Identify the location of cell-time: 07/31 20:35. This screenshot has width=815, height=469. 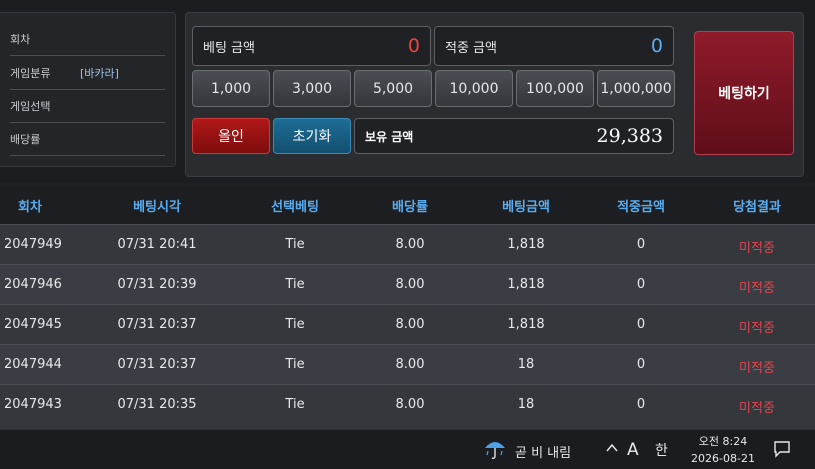
(157, 404).